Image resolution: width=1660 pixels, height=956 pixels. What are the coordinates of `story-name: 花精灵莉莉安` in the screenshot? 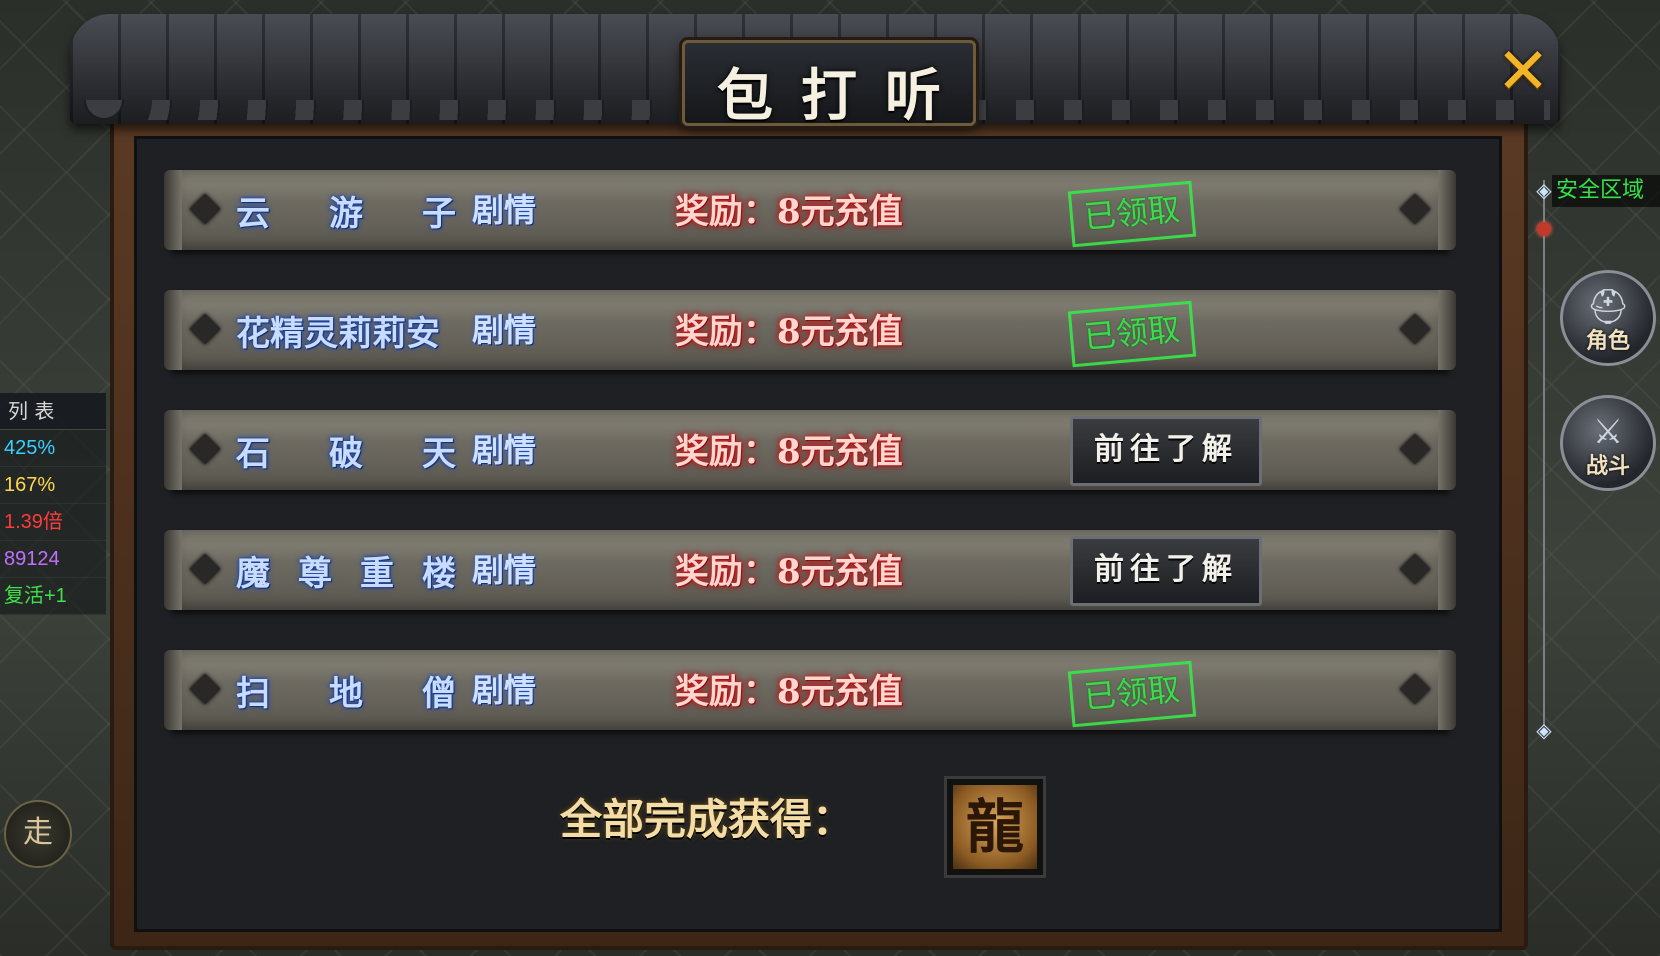 It's located at (346, 330).